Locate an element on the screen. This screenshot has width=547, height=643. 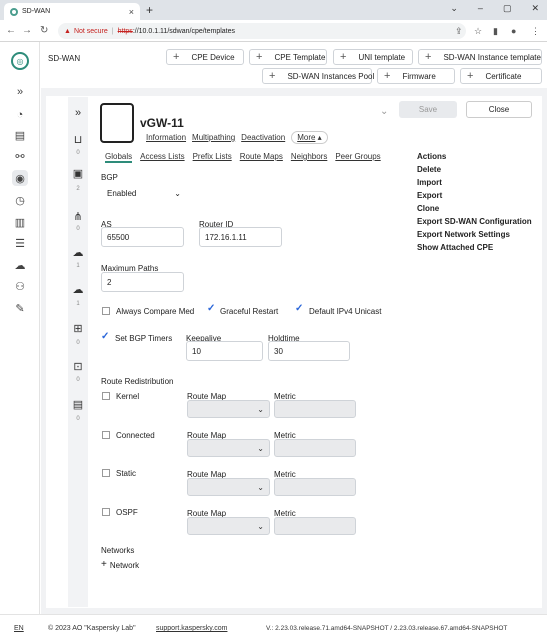
max-paths-field: 2 is located at coordinates (142, 282).